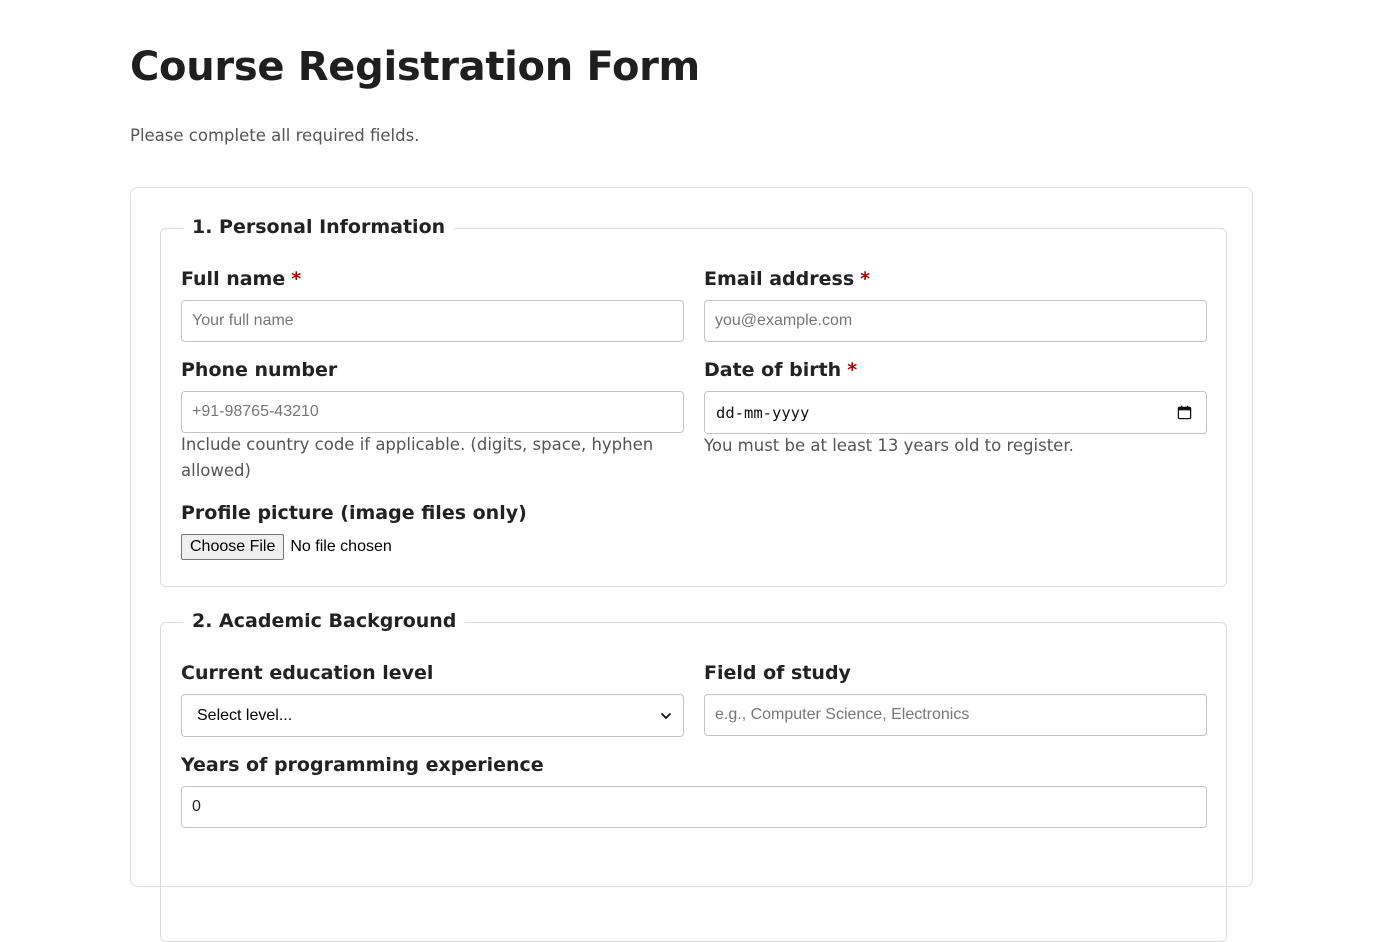 This screenshot has height=942, width=1378. I want to click on email-input, so click(955, 321).